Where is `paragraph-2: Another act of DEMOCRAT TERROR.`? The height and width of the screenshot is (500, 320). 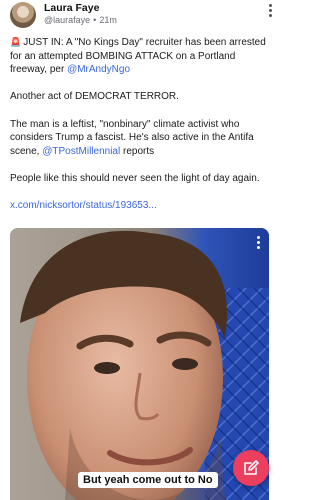
paragraph-2: Another act of DEMOCRAT TERROR. is located at coordinates (94, 97).